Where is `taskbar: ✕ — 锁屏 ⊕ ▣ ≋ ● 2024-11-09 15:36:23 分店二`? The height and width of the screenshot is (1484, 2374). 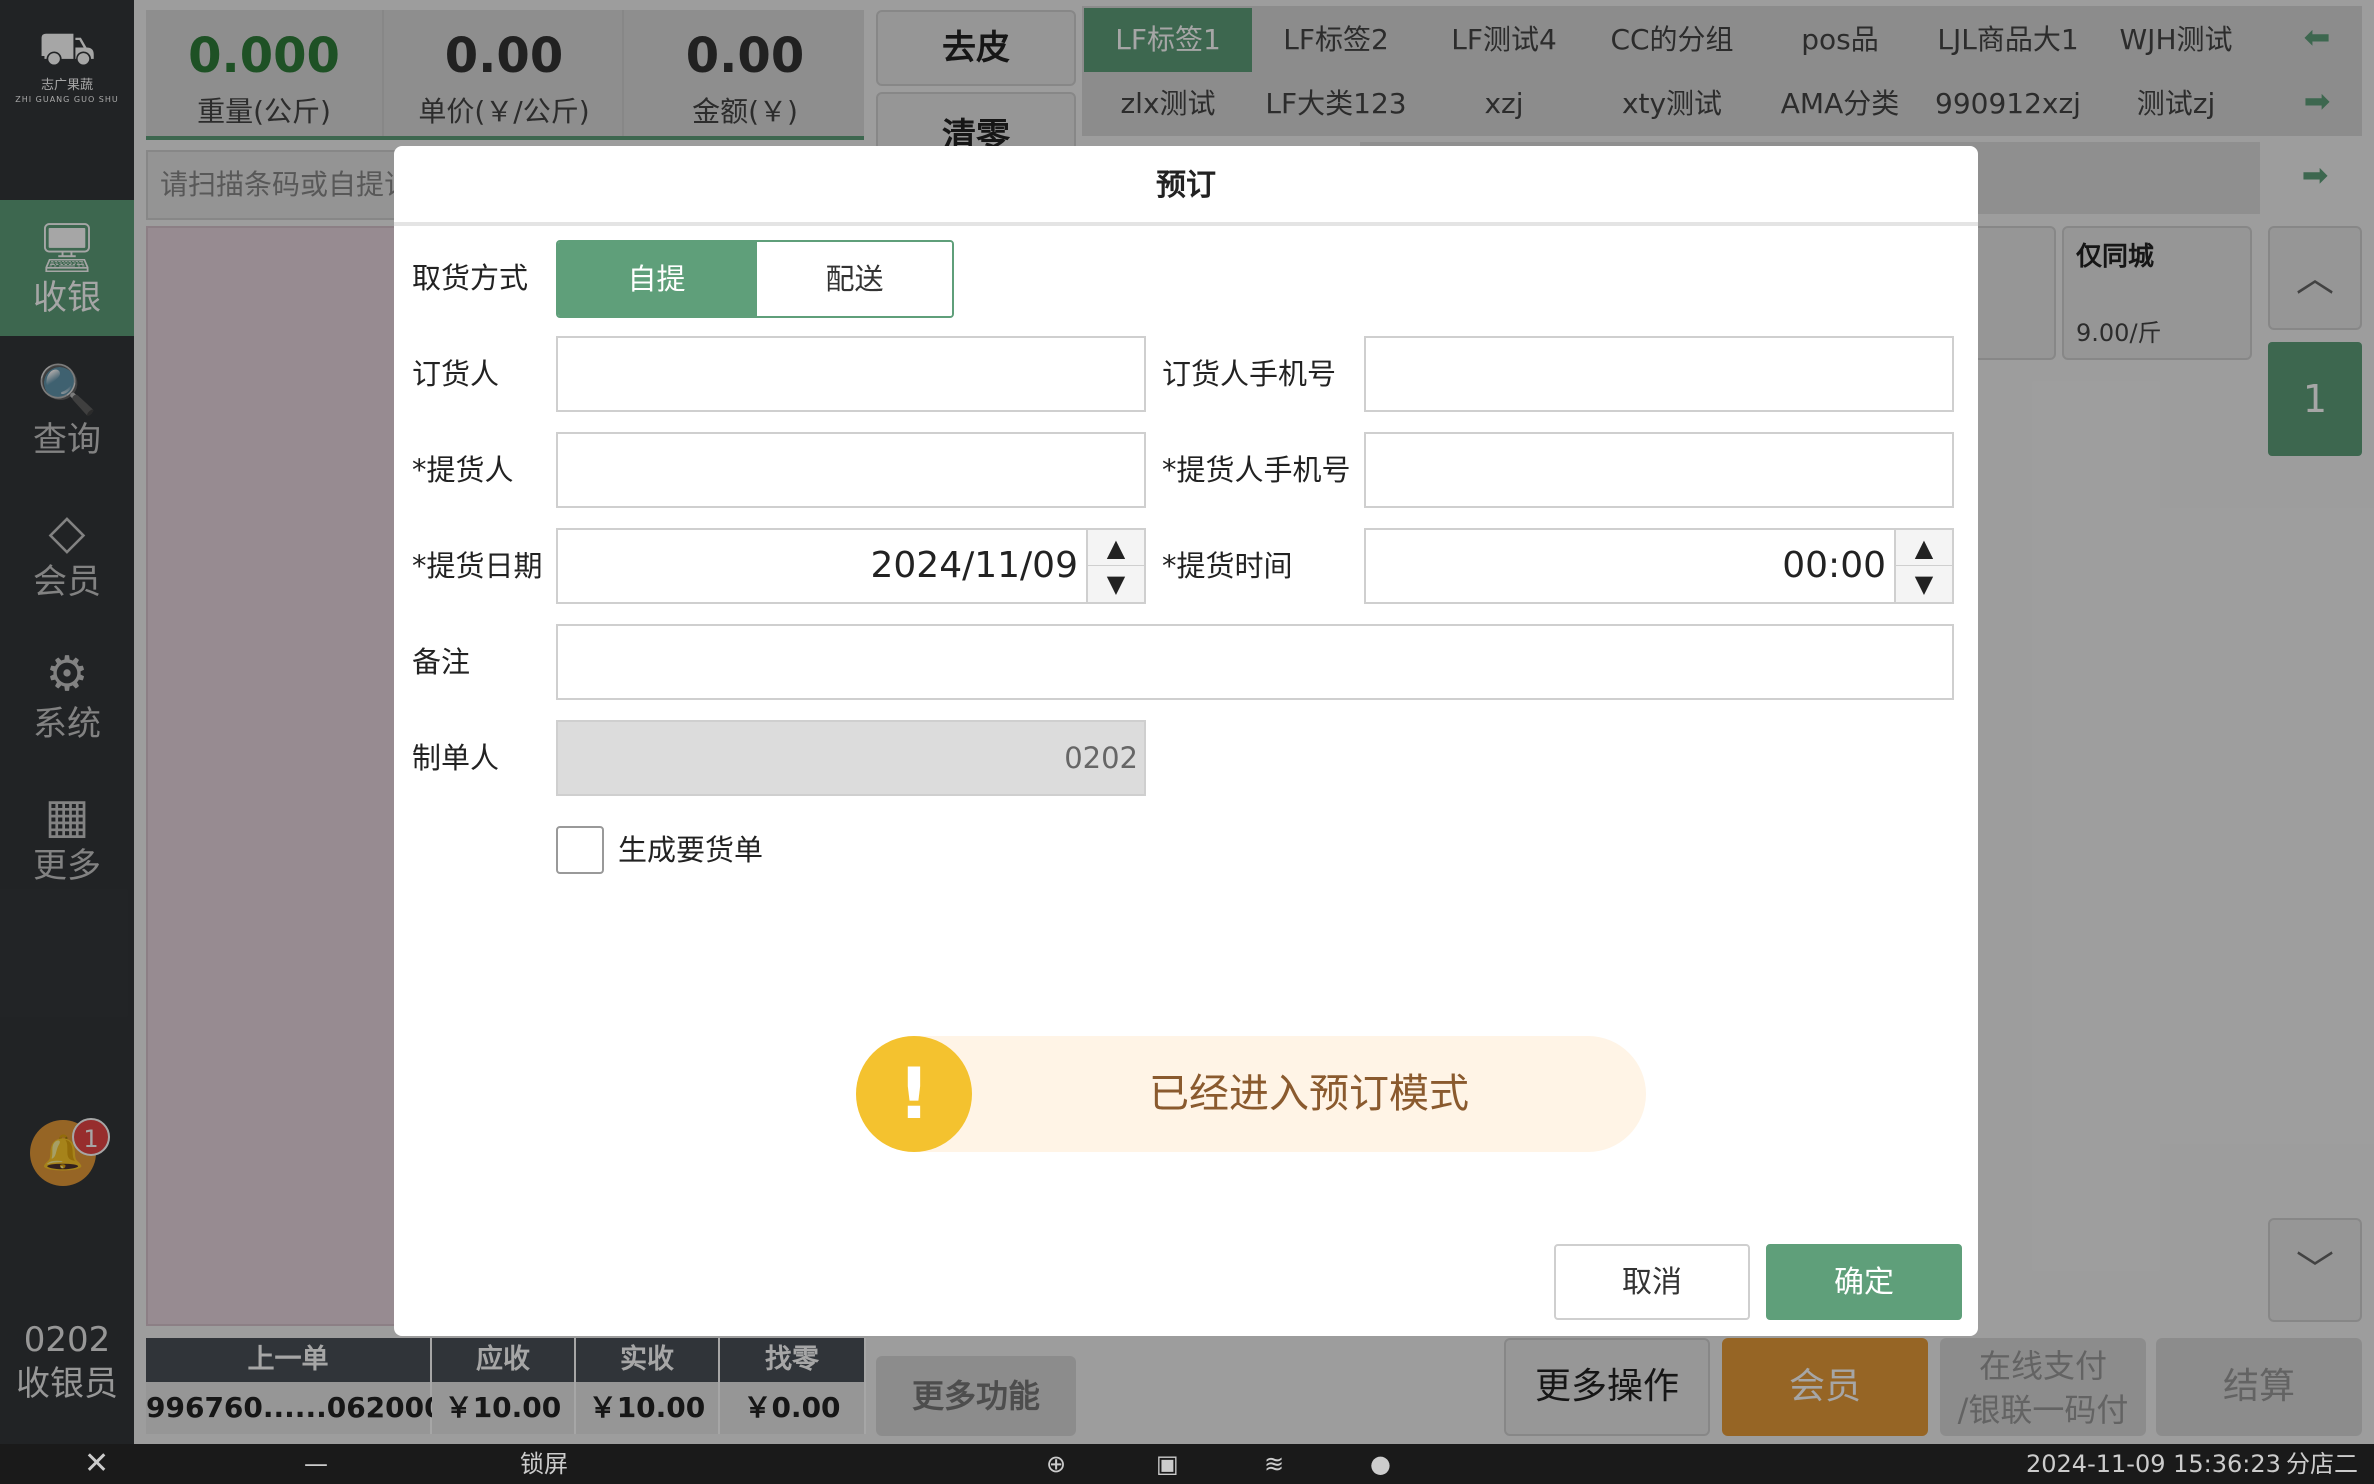
taskbar: ✕ — 锁屏 ⊕ ▣ ≋ ● 2024-11-09 15:36:23 分店二 is located at coordinates (1187, 1464).